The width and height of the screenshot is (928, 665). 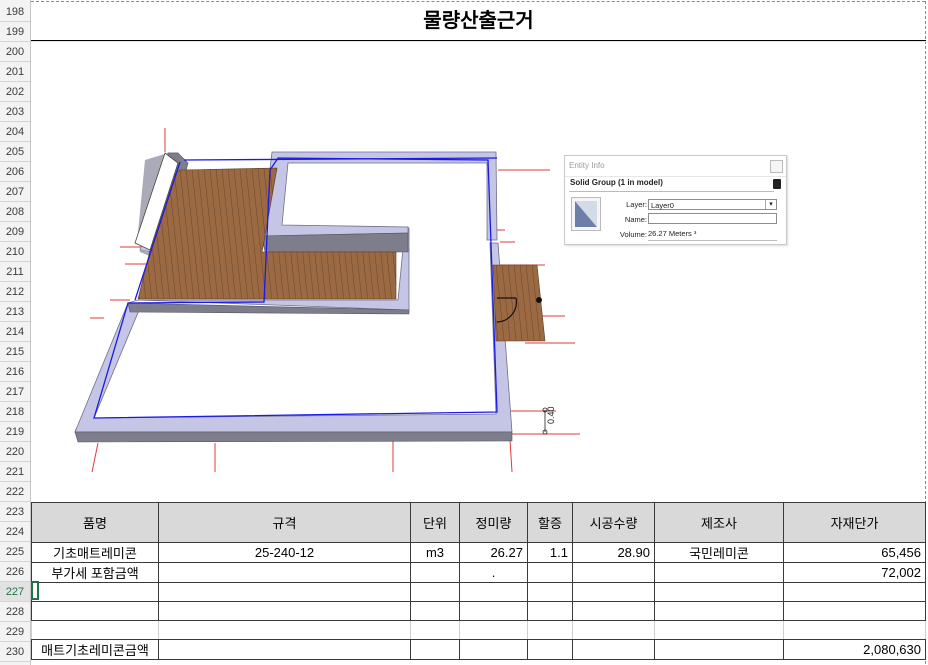 I want to click on row-number: 222, so click(x=15, y=492).